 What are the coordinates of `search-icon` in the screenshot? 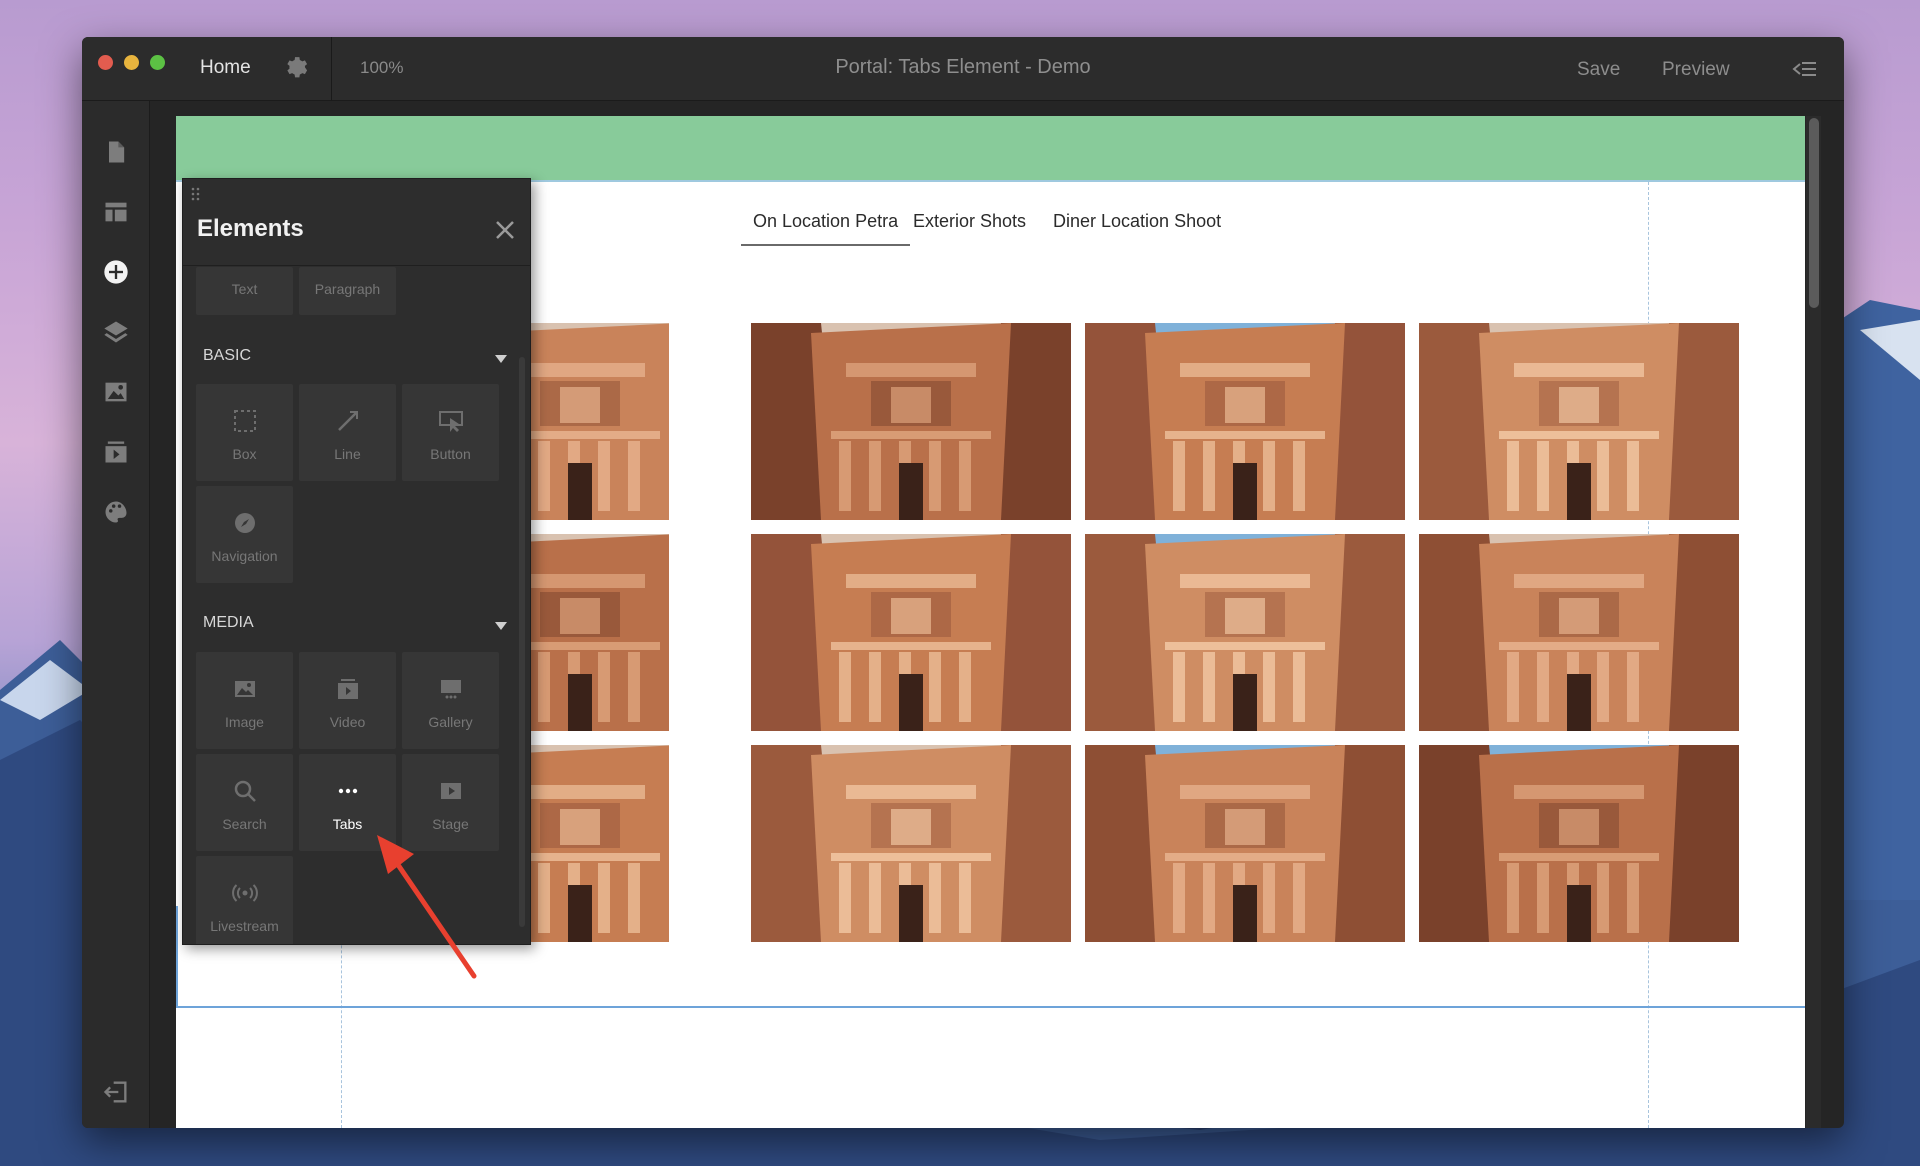 It's located at (245, 791).